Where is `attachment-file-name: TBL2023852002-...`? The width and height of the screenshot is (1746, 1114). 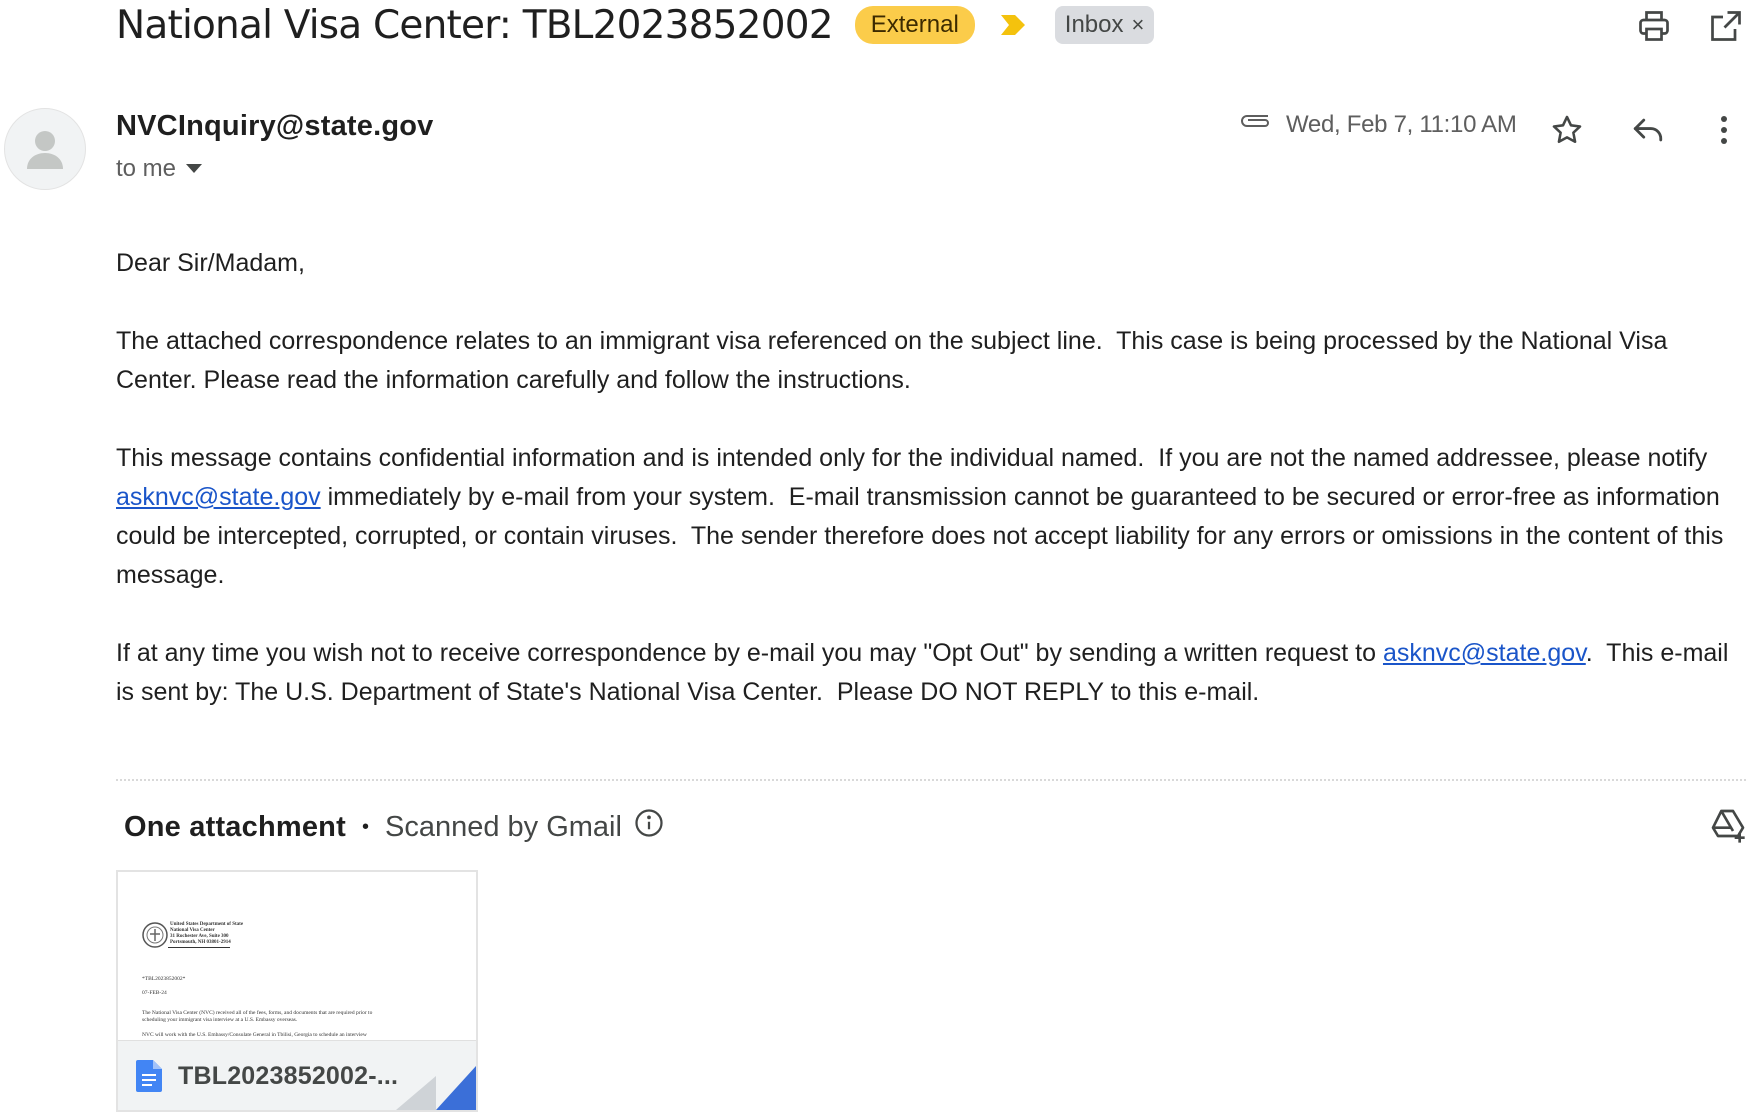 attachment-file-name: TBL2023852002-... is located at coordinates (288, 1075).